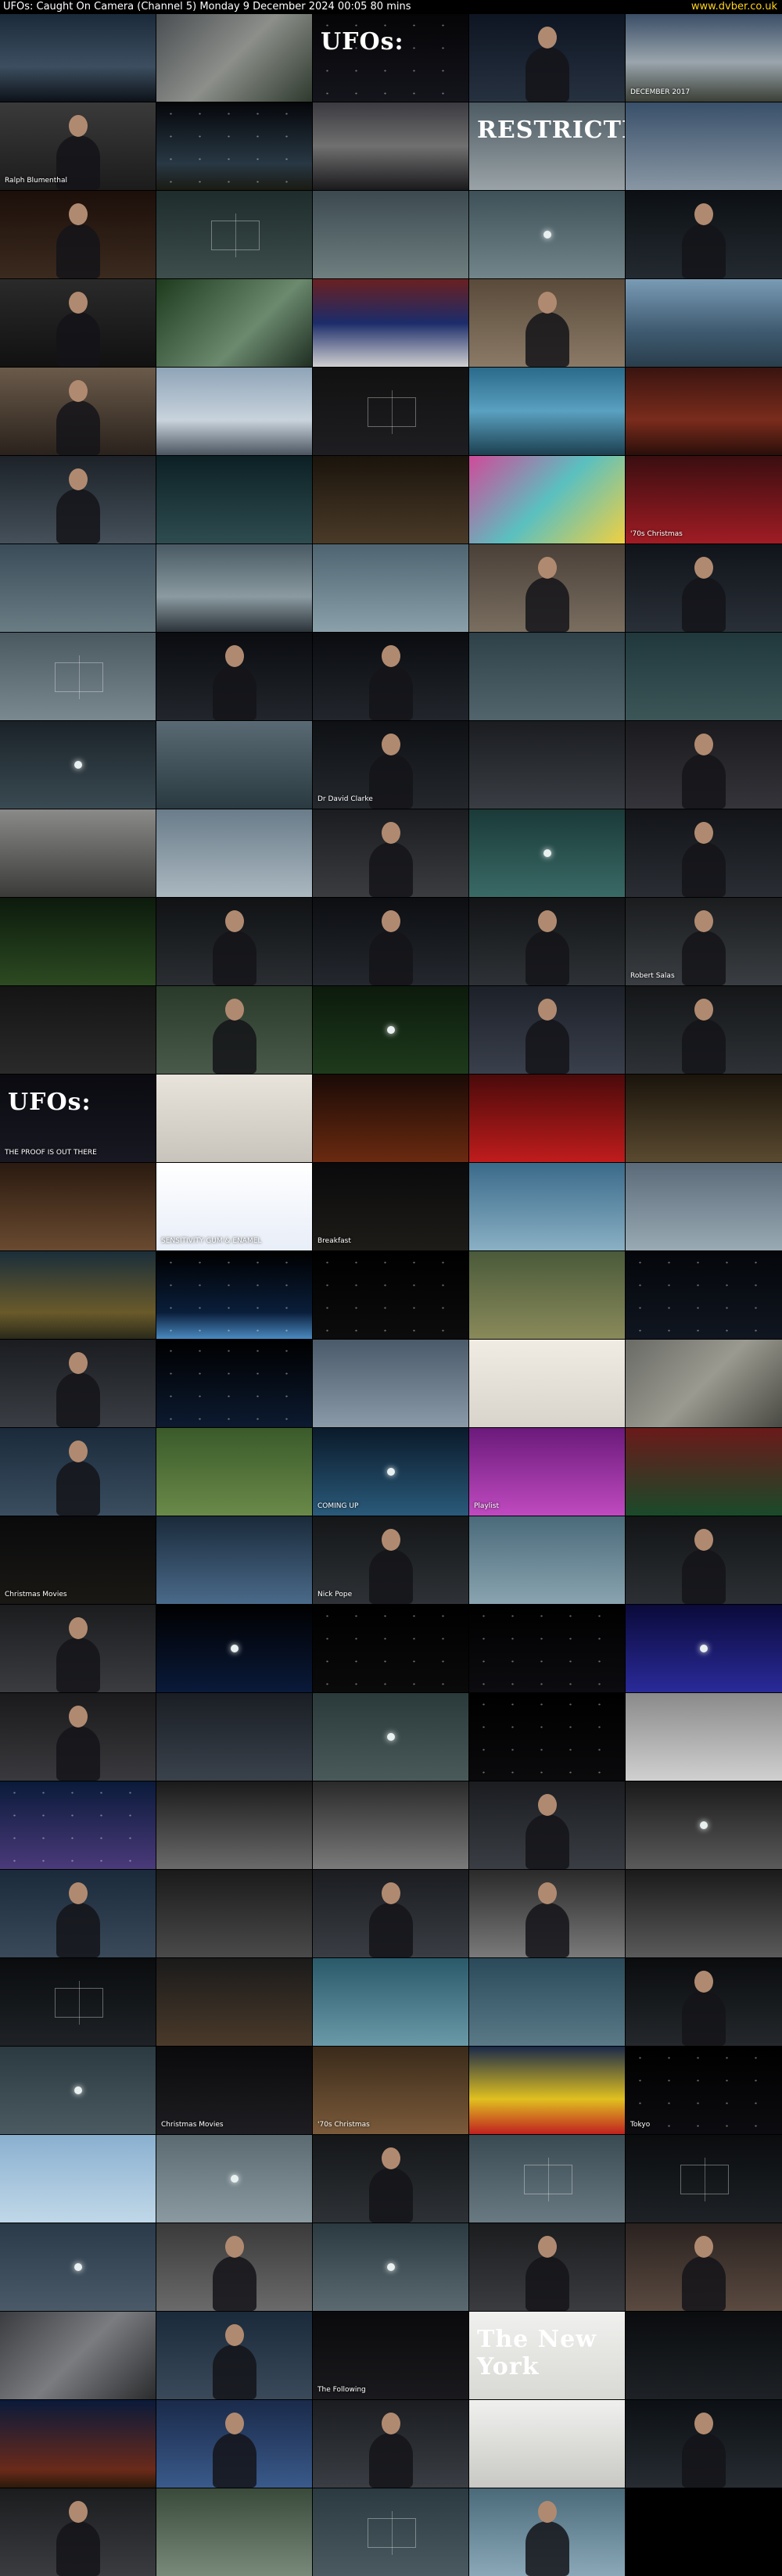  I want to click on thumbnail: UFOs:, so click(391, 58).